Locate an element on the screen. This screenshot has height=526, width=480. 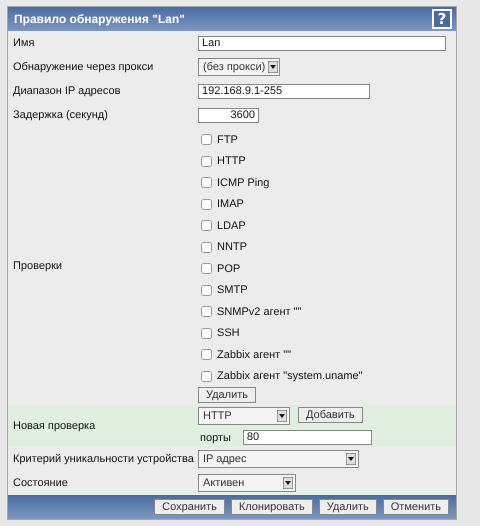
input-field: 80 is located at coordinates (307, 437).